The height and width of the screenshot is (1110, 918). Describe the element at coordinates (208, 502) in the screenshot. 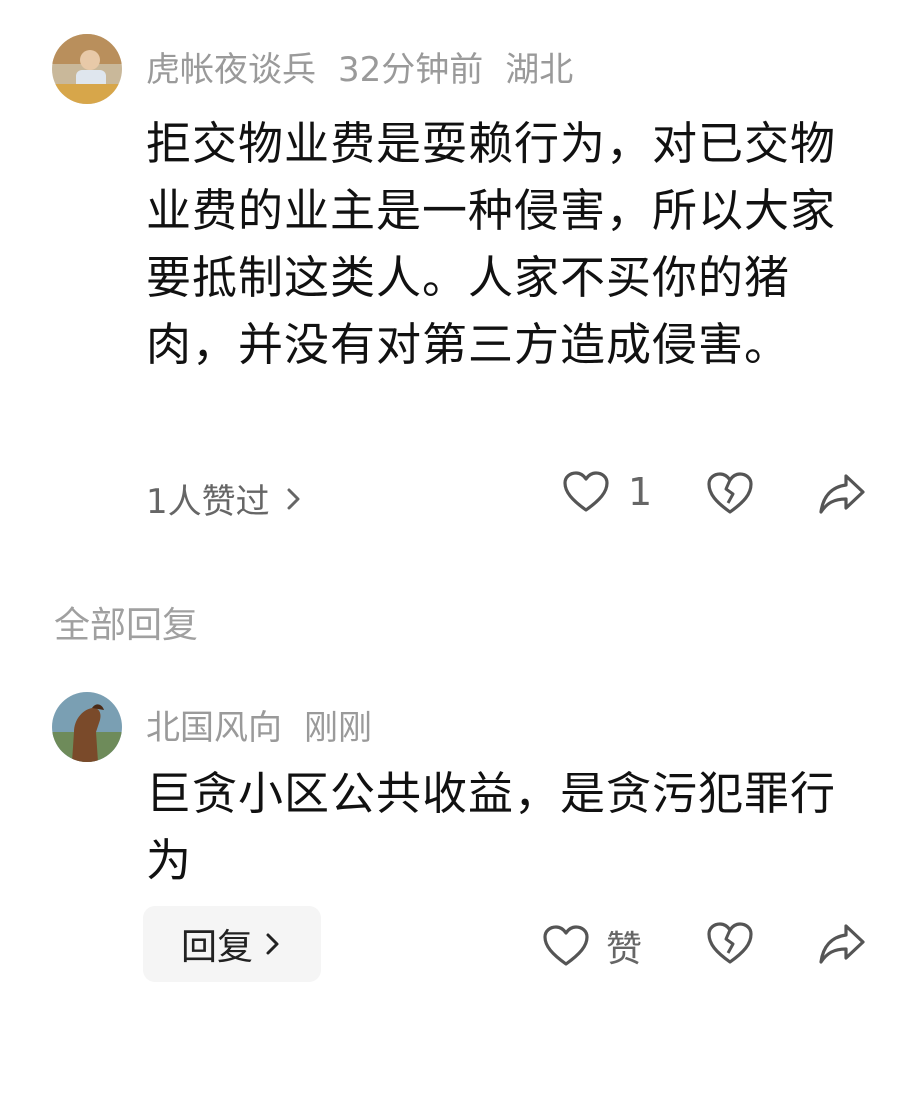

I see `likes-summary-label: 1人赞过` at that location.